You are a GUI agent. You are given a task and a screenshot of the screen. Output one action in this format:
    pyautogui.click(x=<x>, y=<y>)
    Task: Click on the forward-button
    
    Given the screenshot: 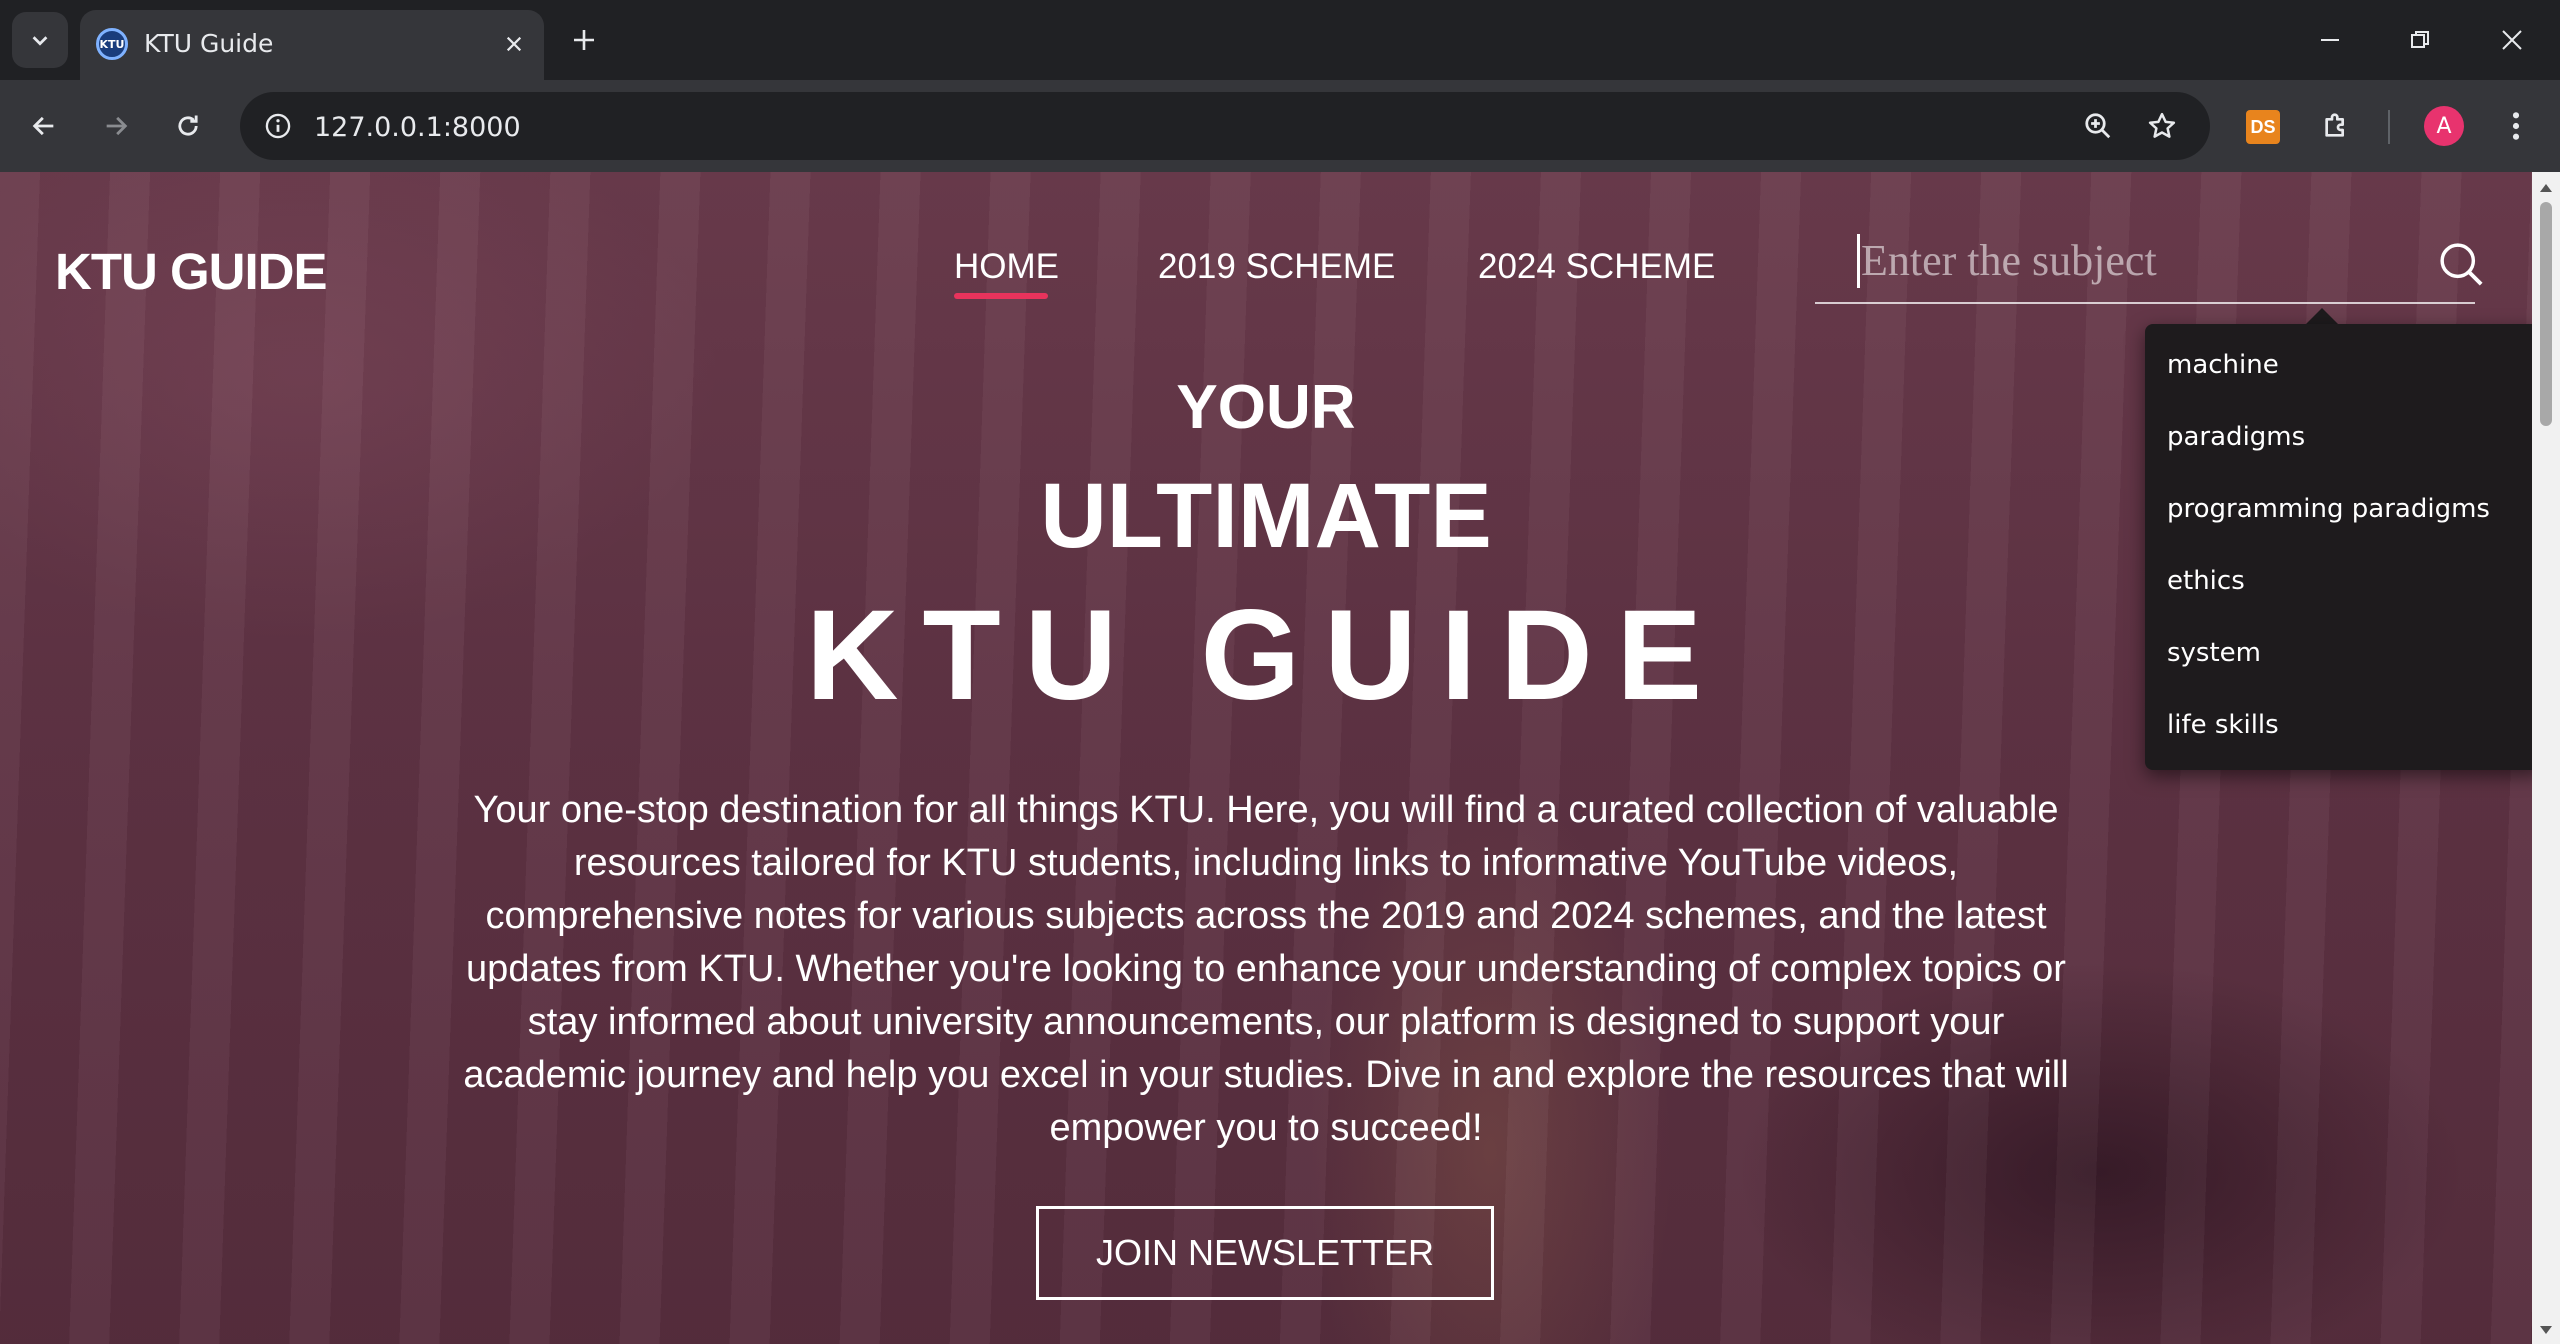 What is the action you would take?
    pyautogui.click(x=116, y=126)
    